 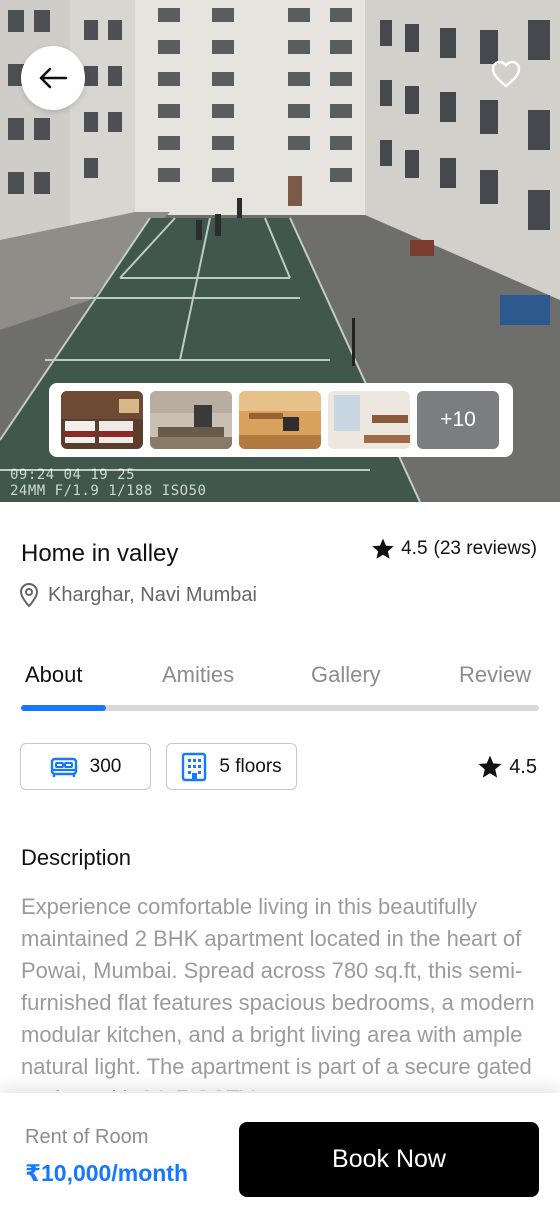 I want to click on building-icon, so click(x=194, y=766).